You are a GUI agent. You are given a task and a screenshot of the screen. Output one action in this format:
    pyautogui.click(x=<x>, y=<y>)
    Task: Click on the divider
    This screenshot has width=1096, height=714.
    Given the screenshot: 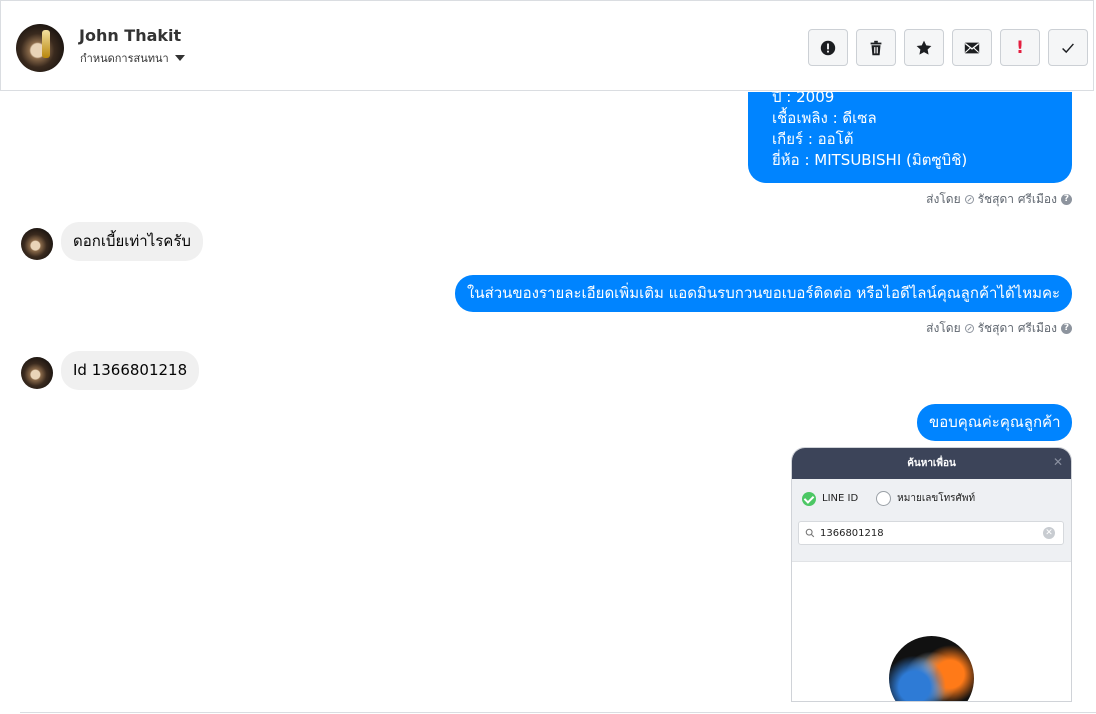 What is the action you would take?
    pyautogui.click(x=558, y=712)
    